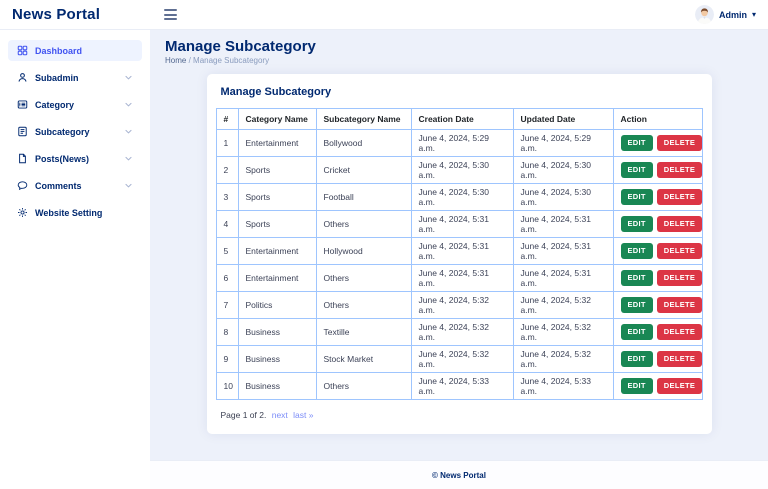 The width and height of the screenshot is (768, 489). What do you see at coordinates (280, 415) in the screenshot?
I see `pagination-next-link: next` at bounding box center [280, 415].